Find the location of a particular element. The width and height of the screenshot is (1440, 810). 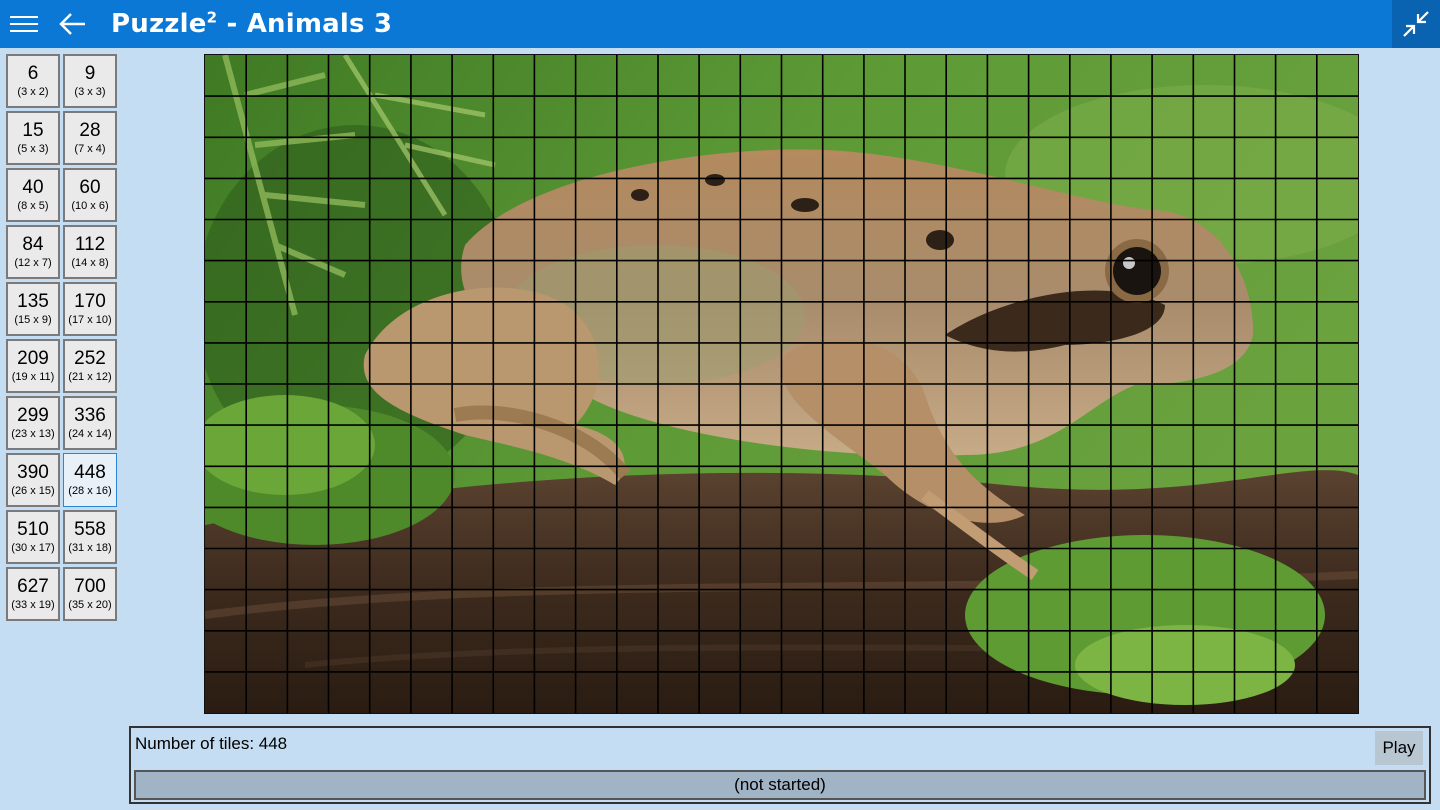

tile-size-button-700: 700 (35 x 20) is located at coordinates (90, 594).